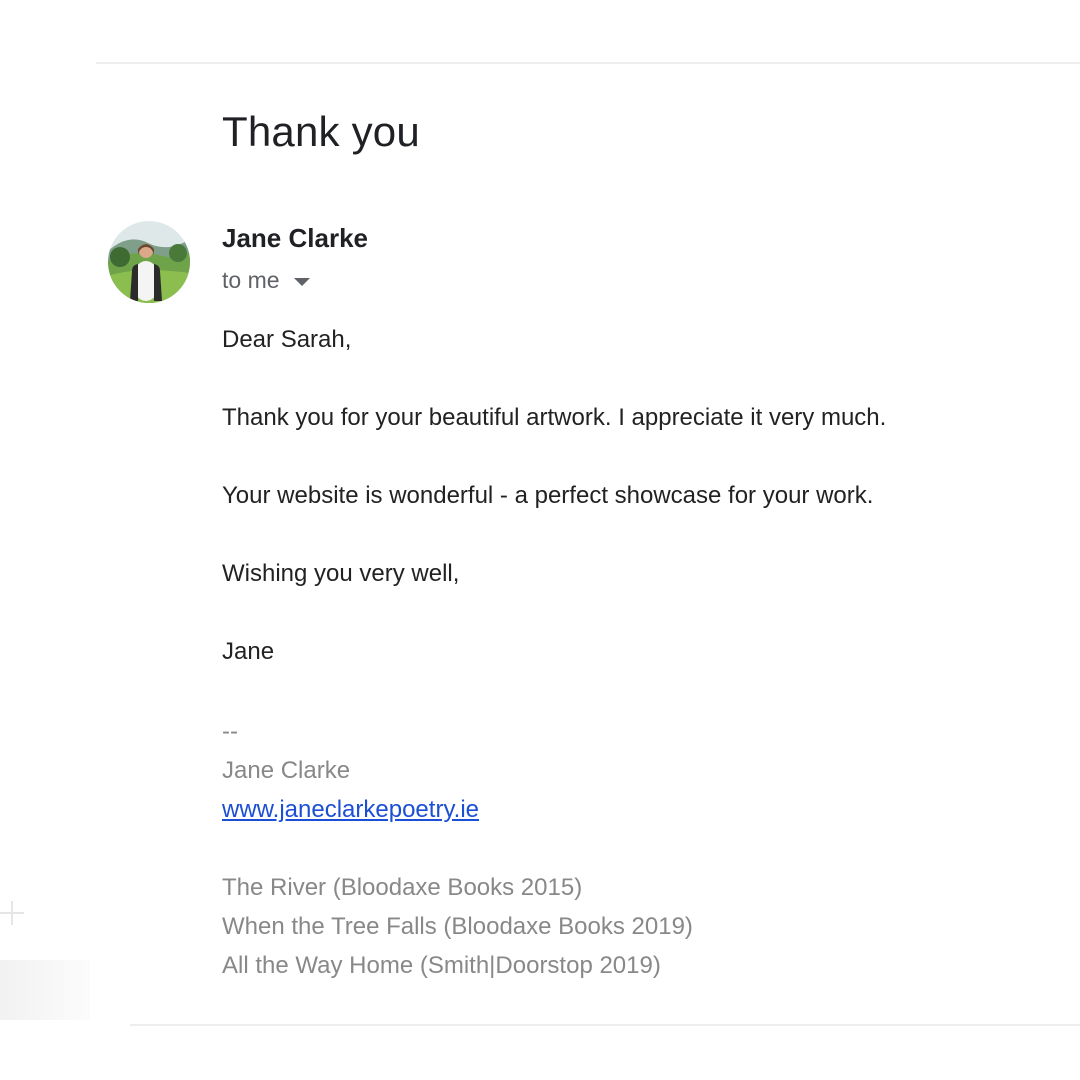 The width and height of the screenshot is (1080, 1080). I want to click on body-paragraph: Dear Sarah,, so click(287, 339).